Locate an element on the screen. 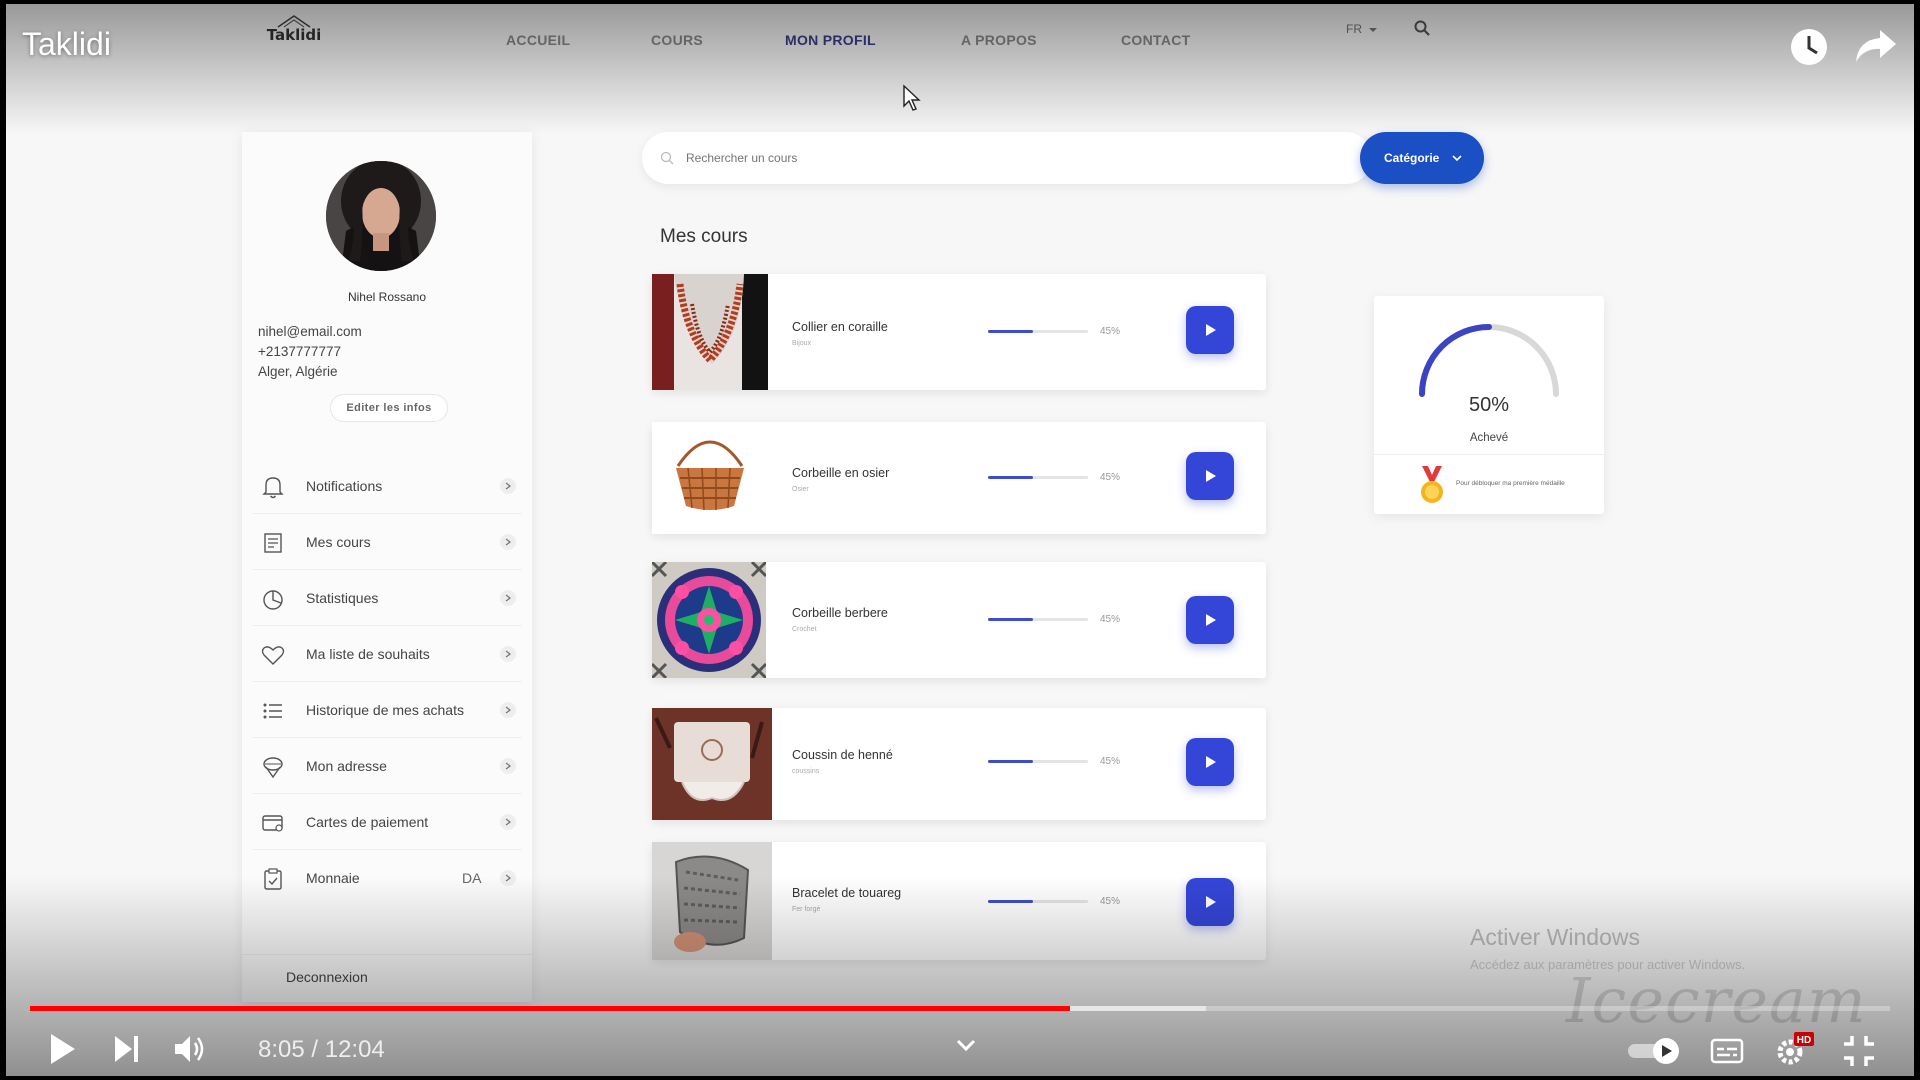 This screenshot has width=1920, height=1080. autoplay-toggle is located at coordinates (1654, 1053).